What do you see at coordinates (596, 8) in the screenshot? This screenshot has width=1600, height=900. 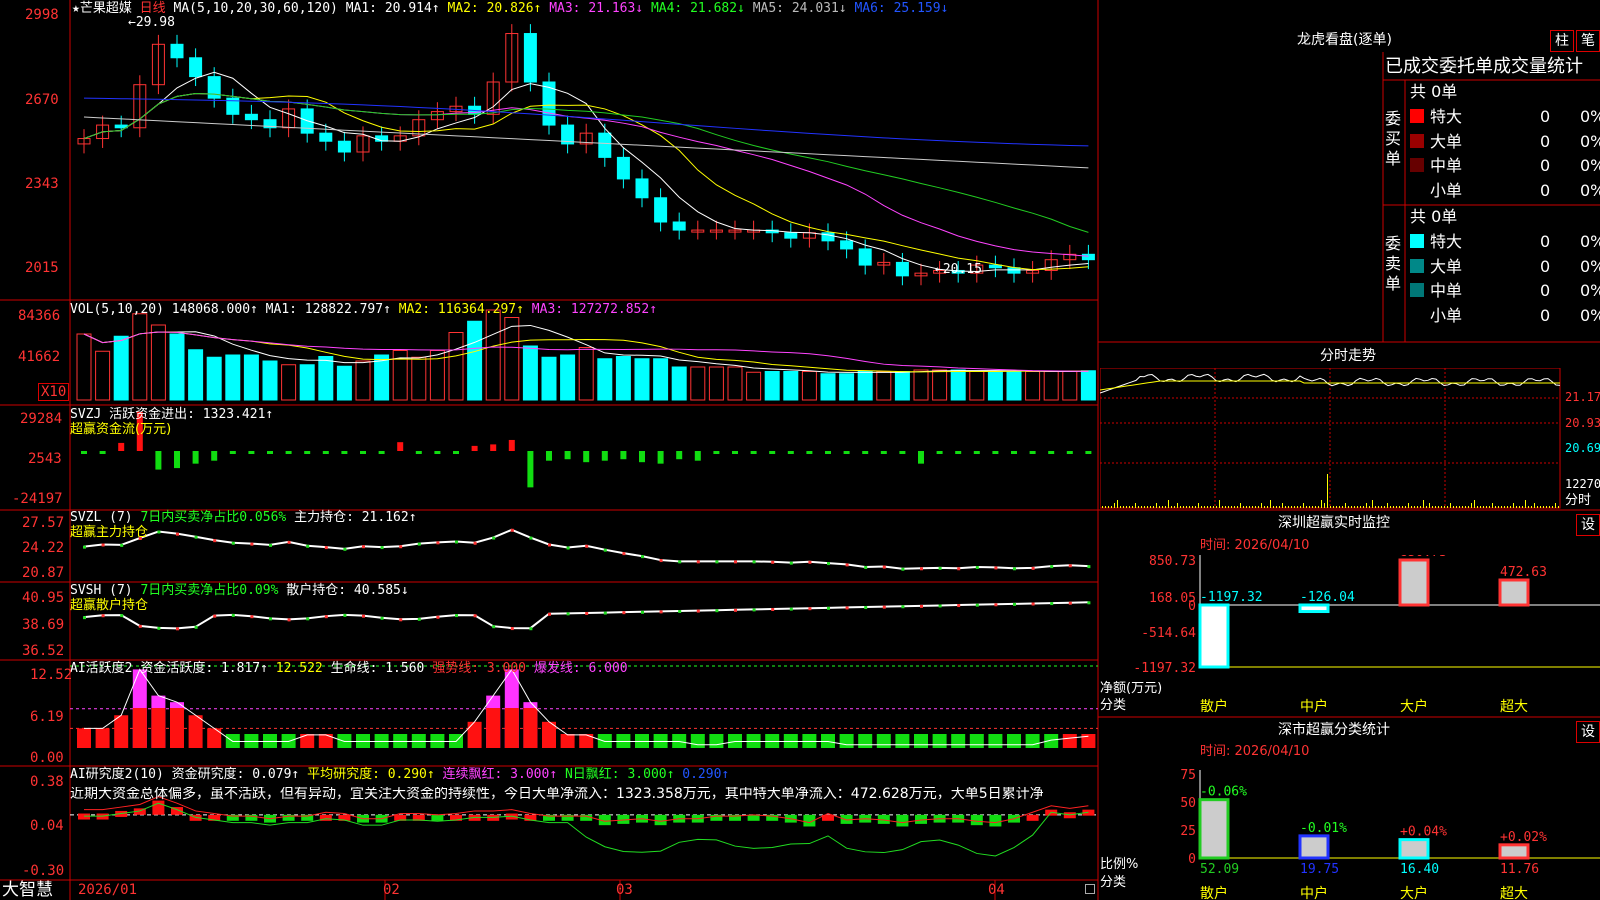 I see `ma3-value: MA3: 21.163↓` at bounding box center [596, 8].